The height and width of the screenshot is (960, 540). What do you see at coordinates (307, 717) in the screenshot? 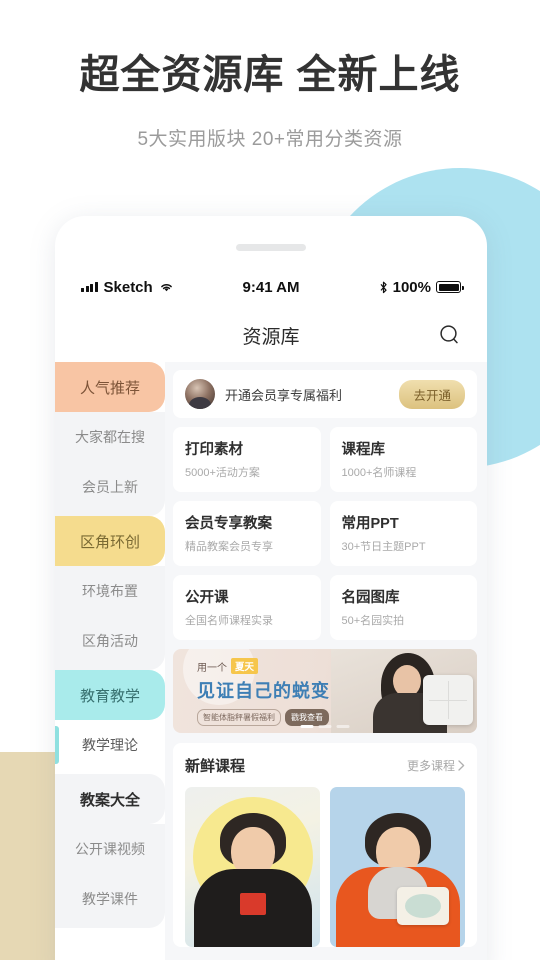
I see `banner-cta-pill: 戳我查看` at bounding box center [307, 717].